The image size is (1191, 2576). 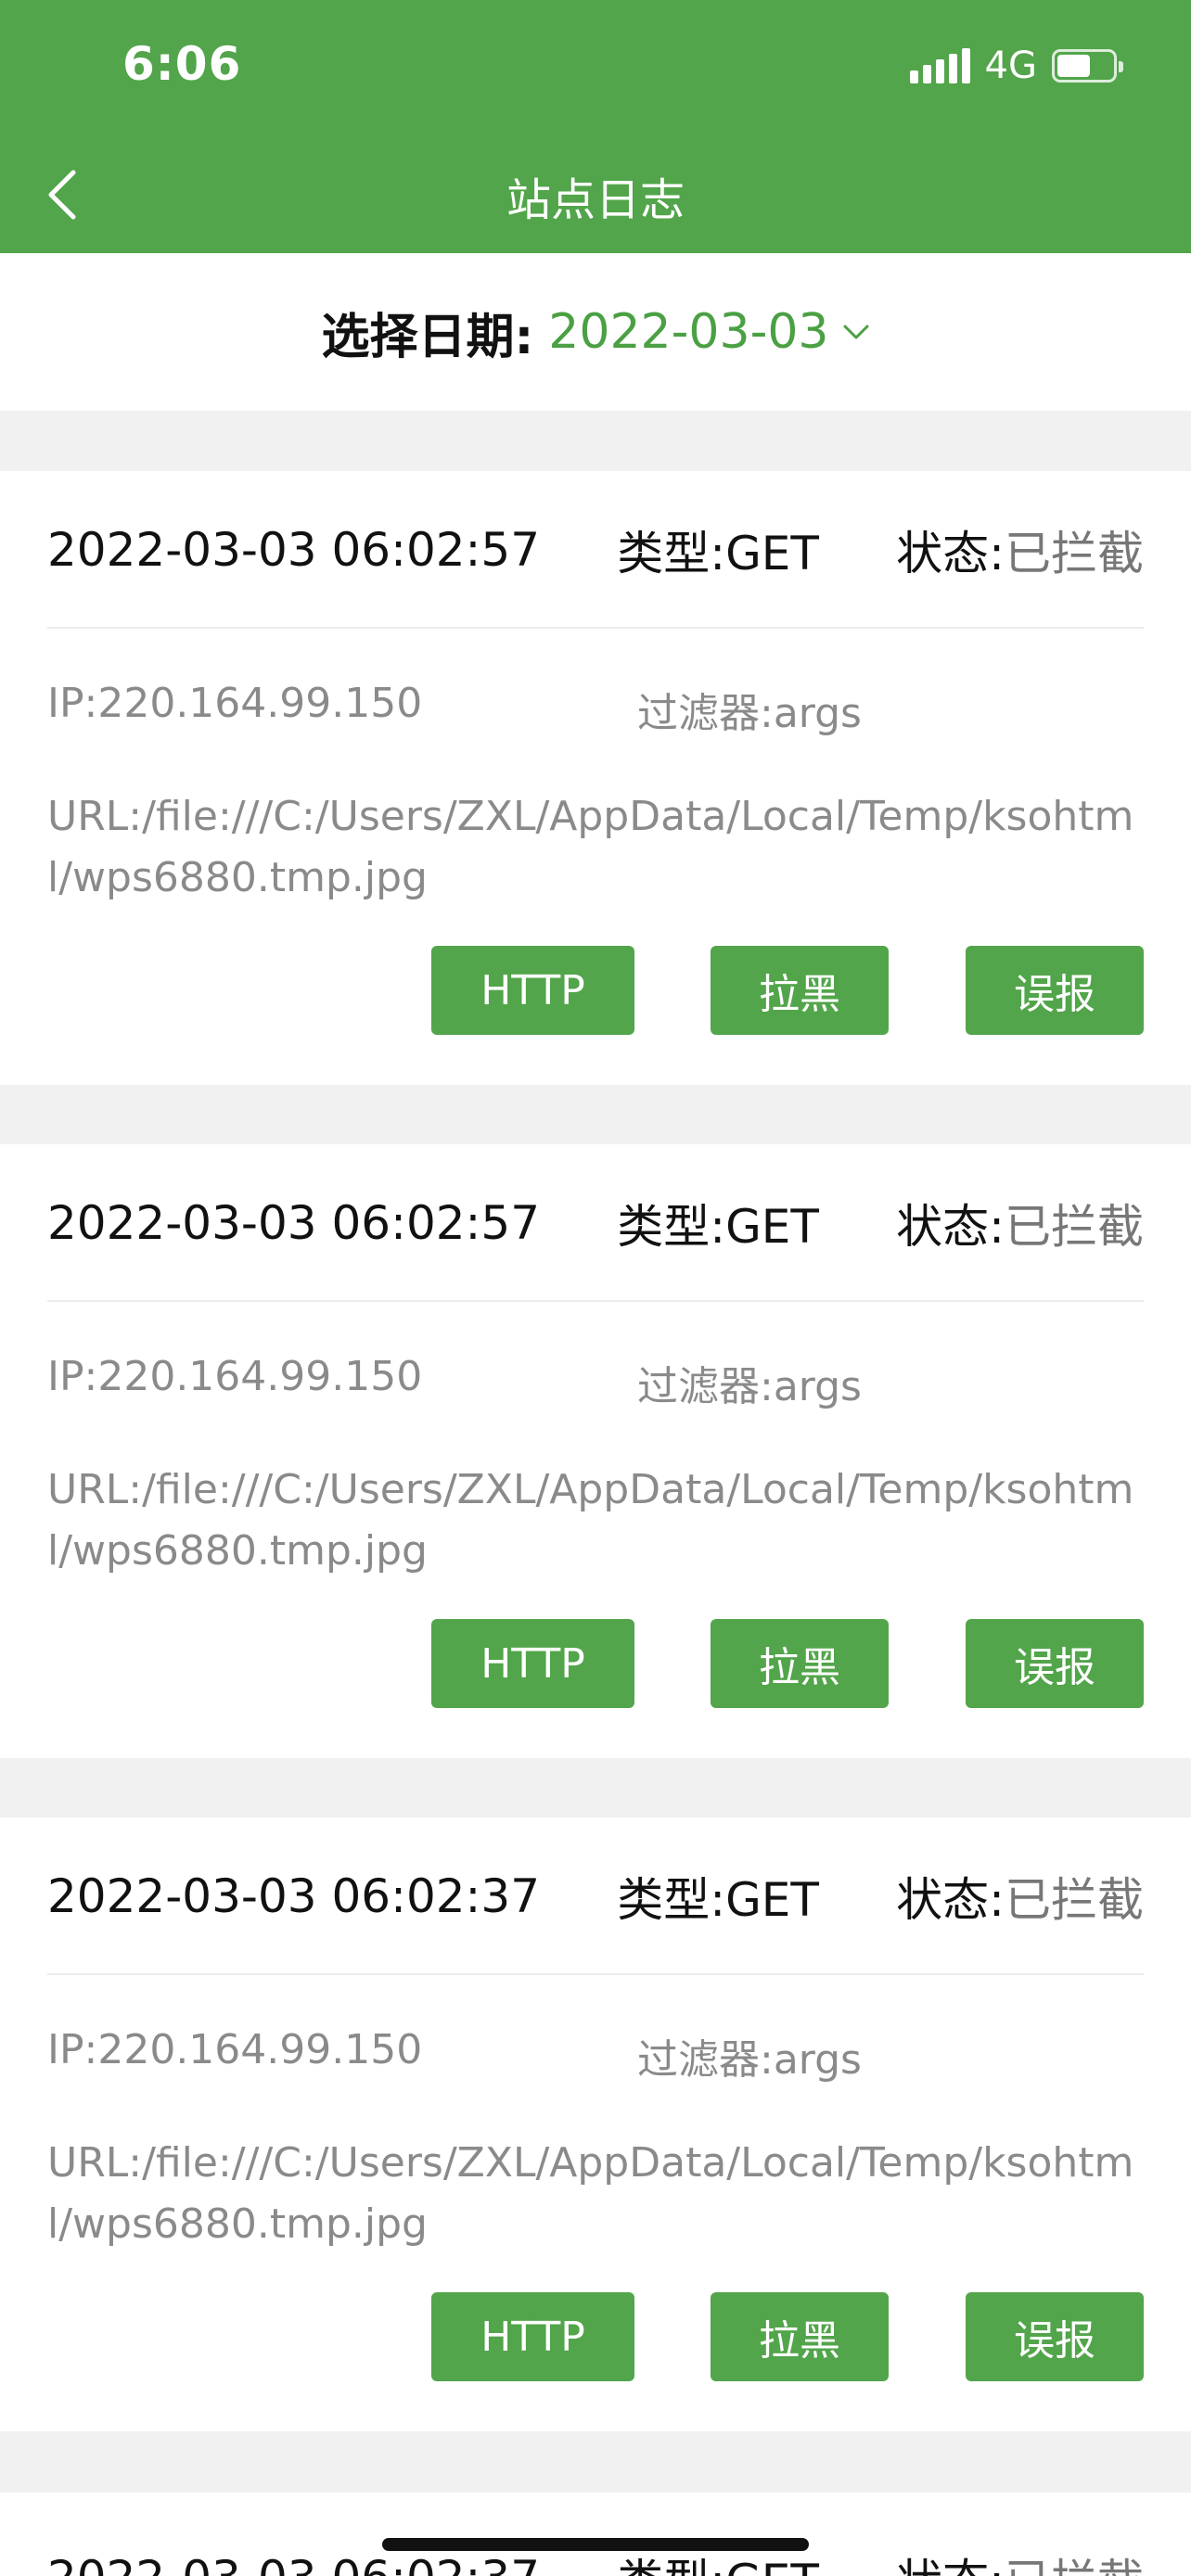 What do you see at coordinates (1010, 66) in the screenshot?
I see `network-type: 4G` at bounding box center [1010, 66].